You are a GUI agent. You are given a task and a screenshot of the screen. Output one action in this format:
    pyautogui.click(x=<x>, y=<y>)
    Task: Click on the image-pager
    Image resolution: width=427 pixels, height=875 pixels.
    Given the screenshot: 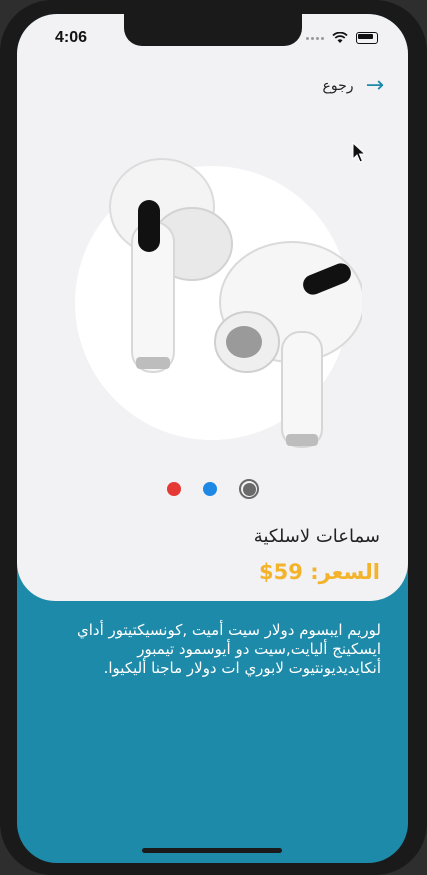 What is the action you would take?
    pyautogui.click(x=213, y=489)
    